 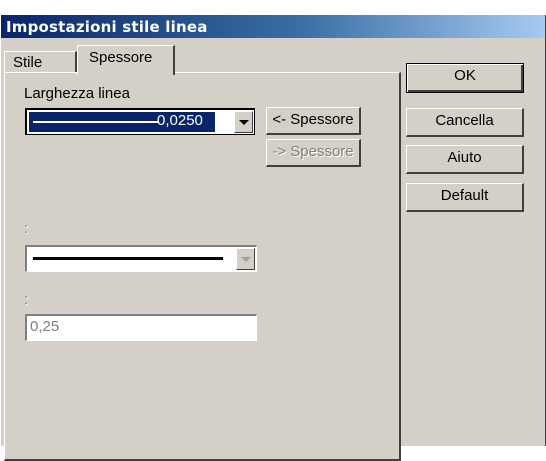 What do you see at coordinates (128, 258) in the screenshot?
I see `line-style-preview` at bounding box center [128, 258].